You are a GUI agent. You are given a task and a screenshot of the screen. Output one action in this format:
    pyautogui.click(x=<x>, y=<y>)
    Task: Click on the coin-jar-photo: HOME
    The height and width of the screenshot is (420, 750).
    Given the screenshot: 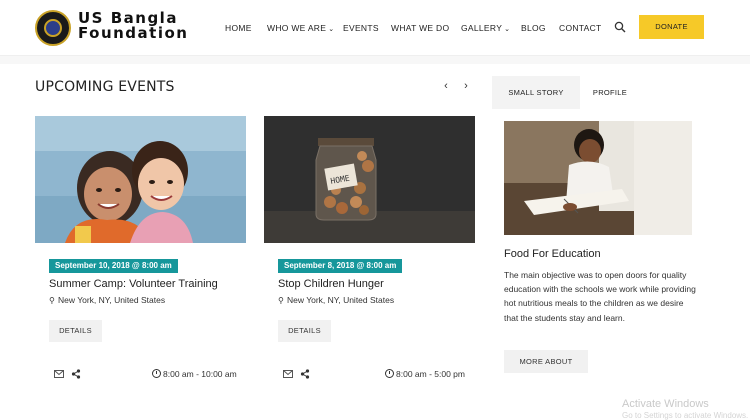 What is the action you would take?
    pyautogui.click(x=369, y=179)
    